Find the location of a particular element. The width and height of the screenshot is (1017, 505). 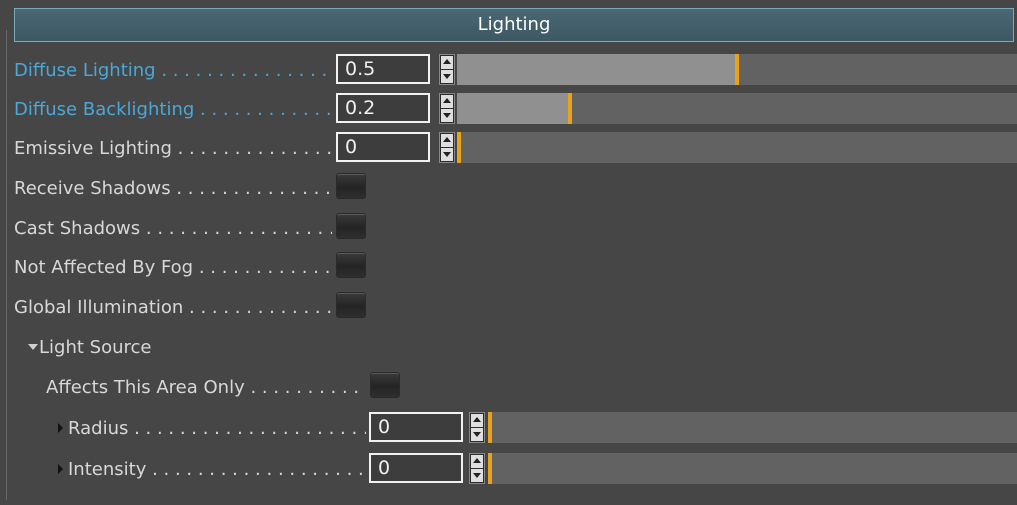

intensity-slider is located at coordinates (752, 468).